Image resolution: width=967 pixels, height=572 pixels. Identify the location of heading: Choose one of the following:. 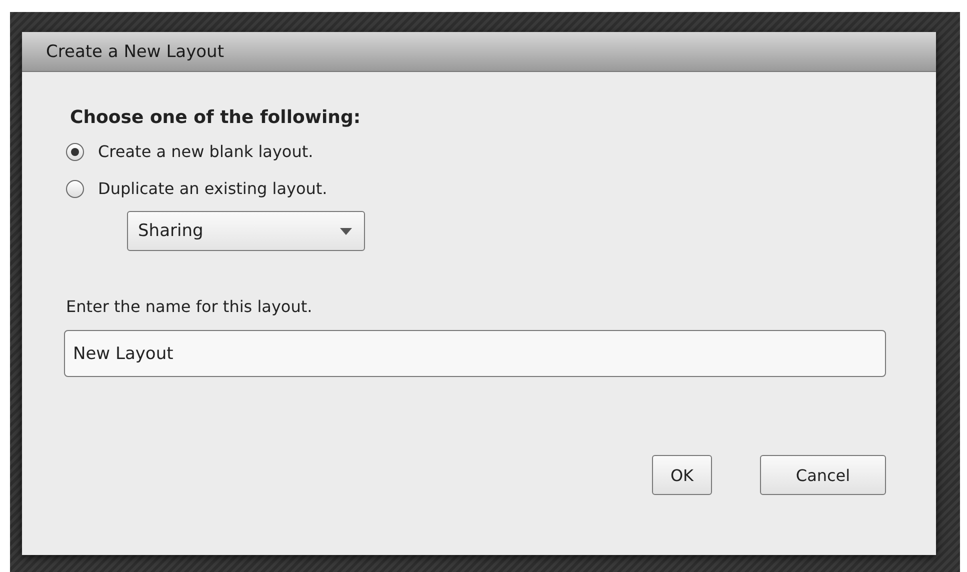
(216, 117).